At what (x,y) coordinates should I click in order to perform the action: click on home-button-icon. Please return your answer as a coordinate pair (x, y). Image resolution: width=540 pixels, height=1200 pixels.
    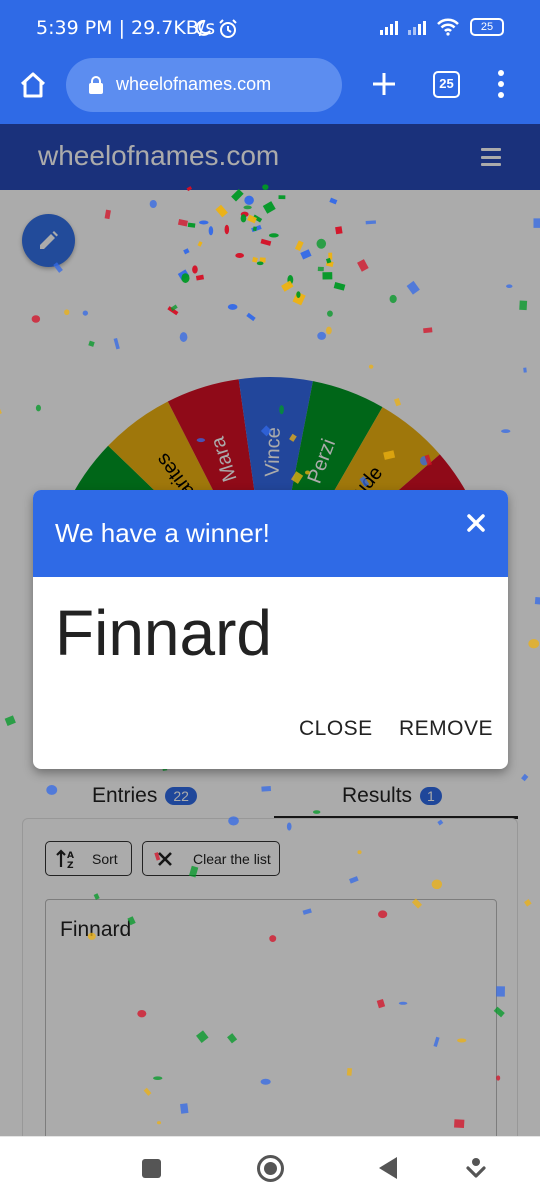
    Looking at the image, I should click on (270, 1168).